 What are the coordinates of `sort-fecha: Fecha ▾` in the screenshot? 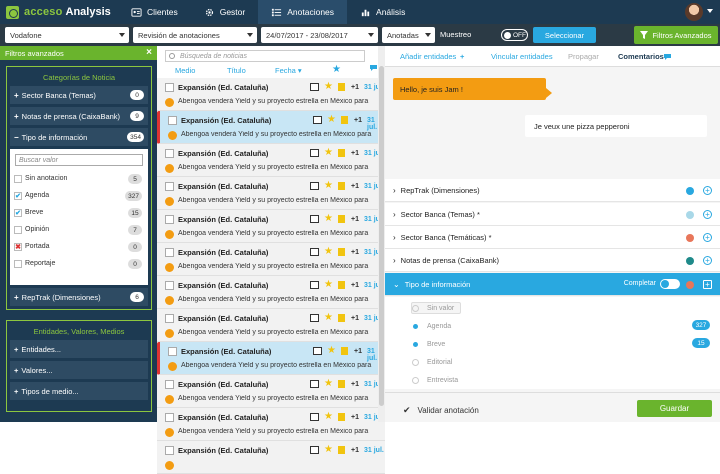 It's located at (288, 70).